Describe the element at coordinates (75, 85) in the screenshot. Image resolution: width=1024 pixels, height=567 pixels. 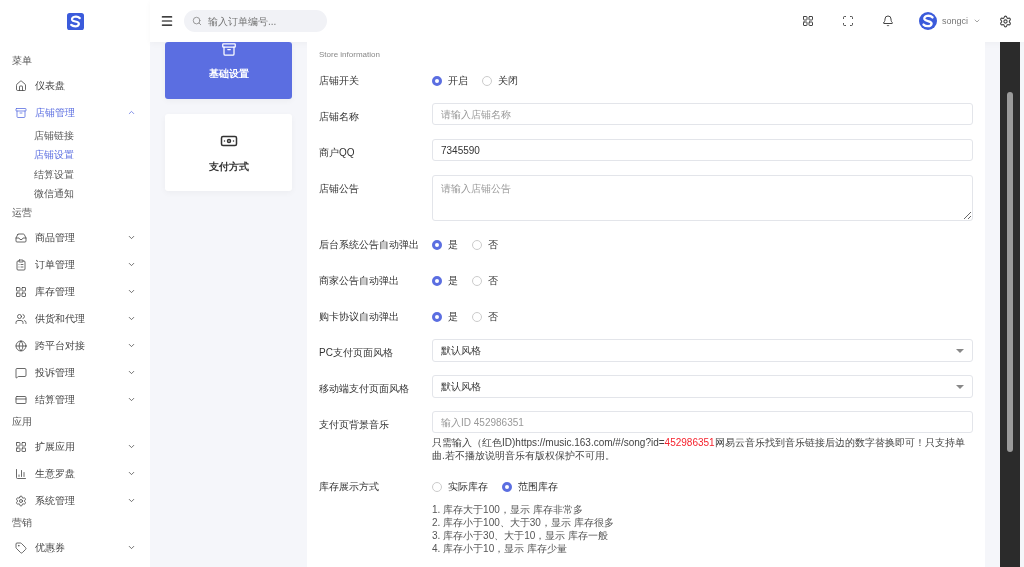
I see `sidebar-item: 仪表盘` at that location.